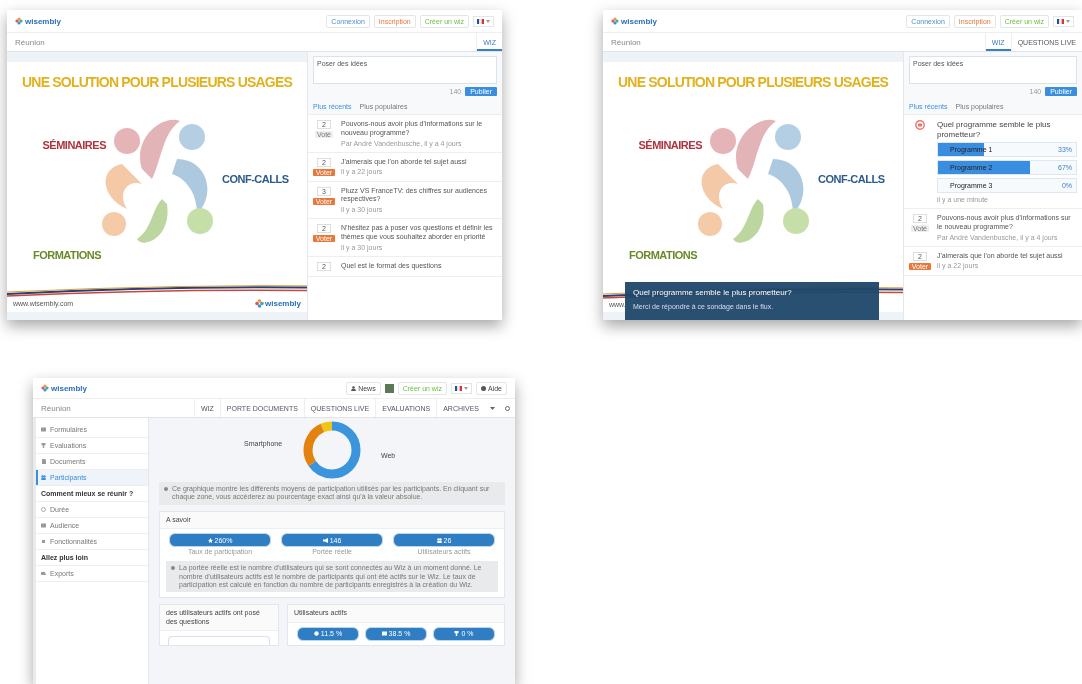 Image resolution: width=1082 pixels, height=684 pixels. What do you see at coordinates (994, 130) in the screenshot?
I see `poll-question: Quel programme semble le plus prometteur?` at bounding box center [994, 130].